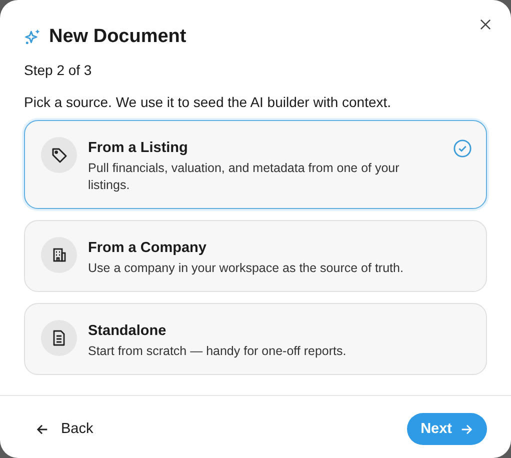  I want to click on tag-icon, so click(59, 155).